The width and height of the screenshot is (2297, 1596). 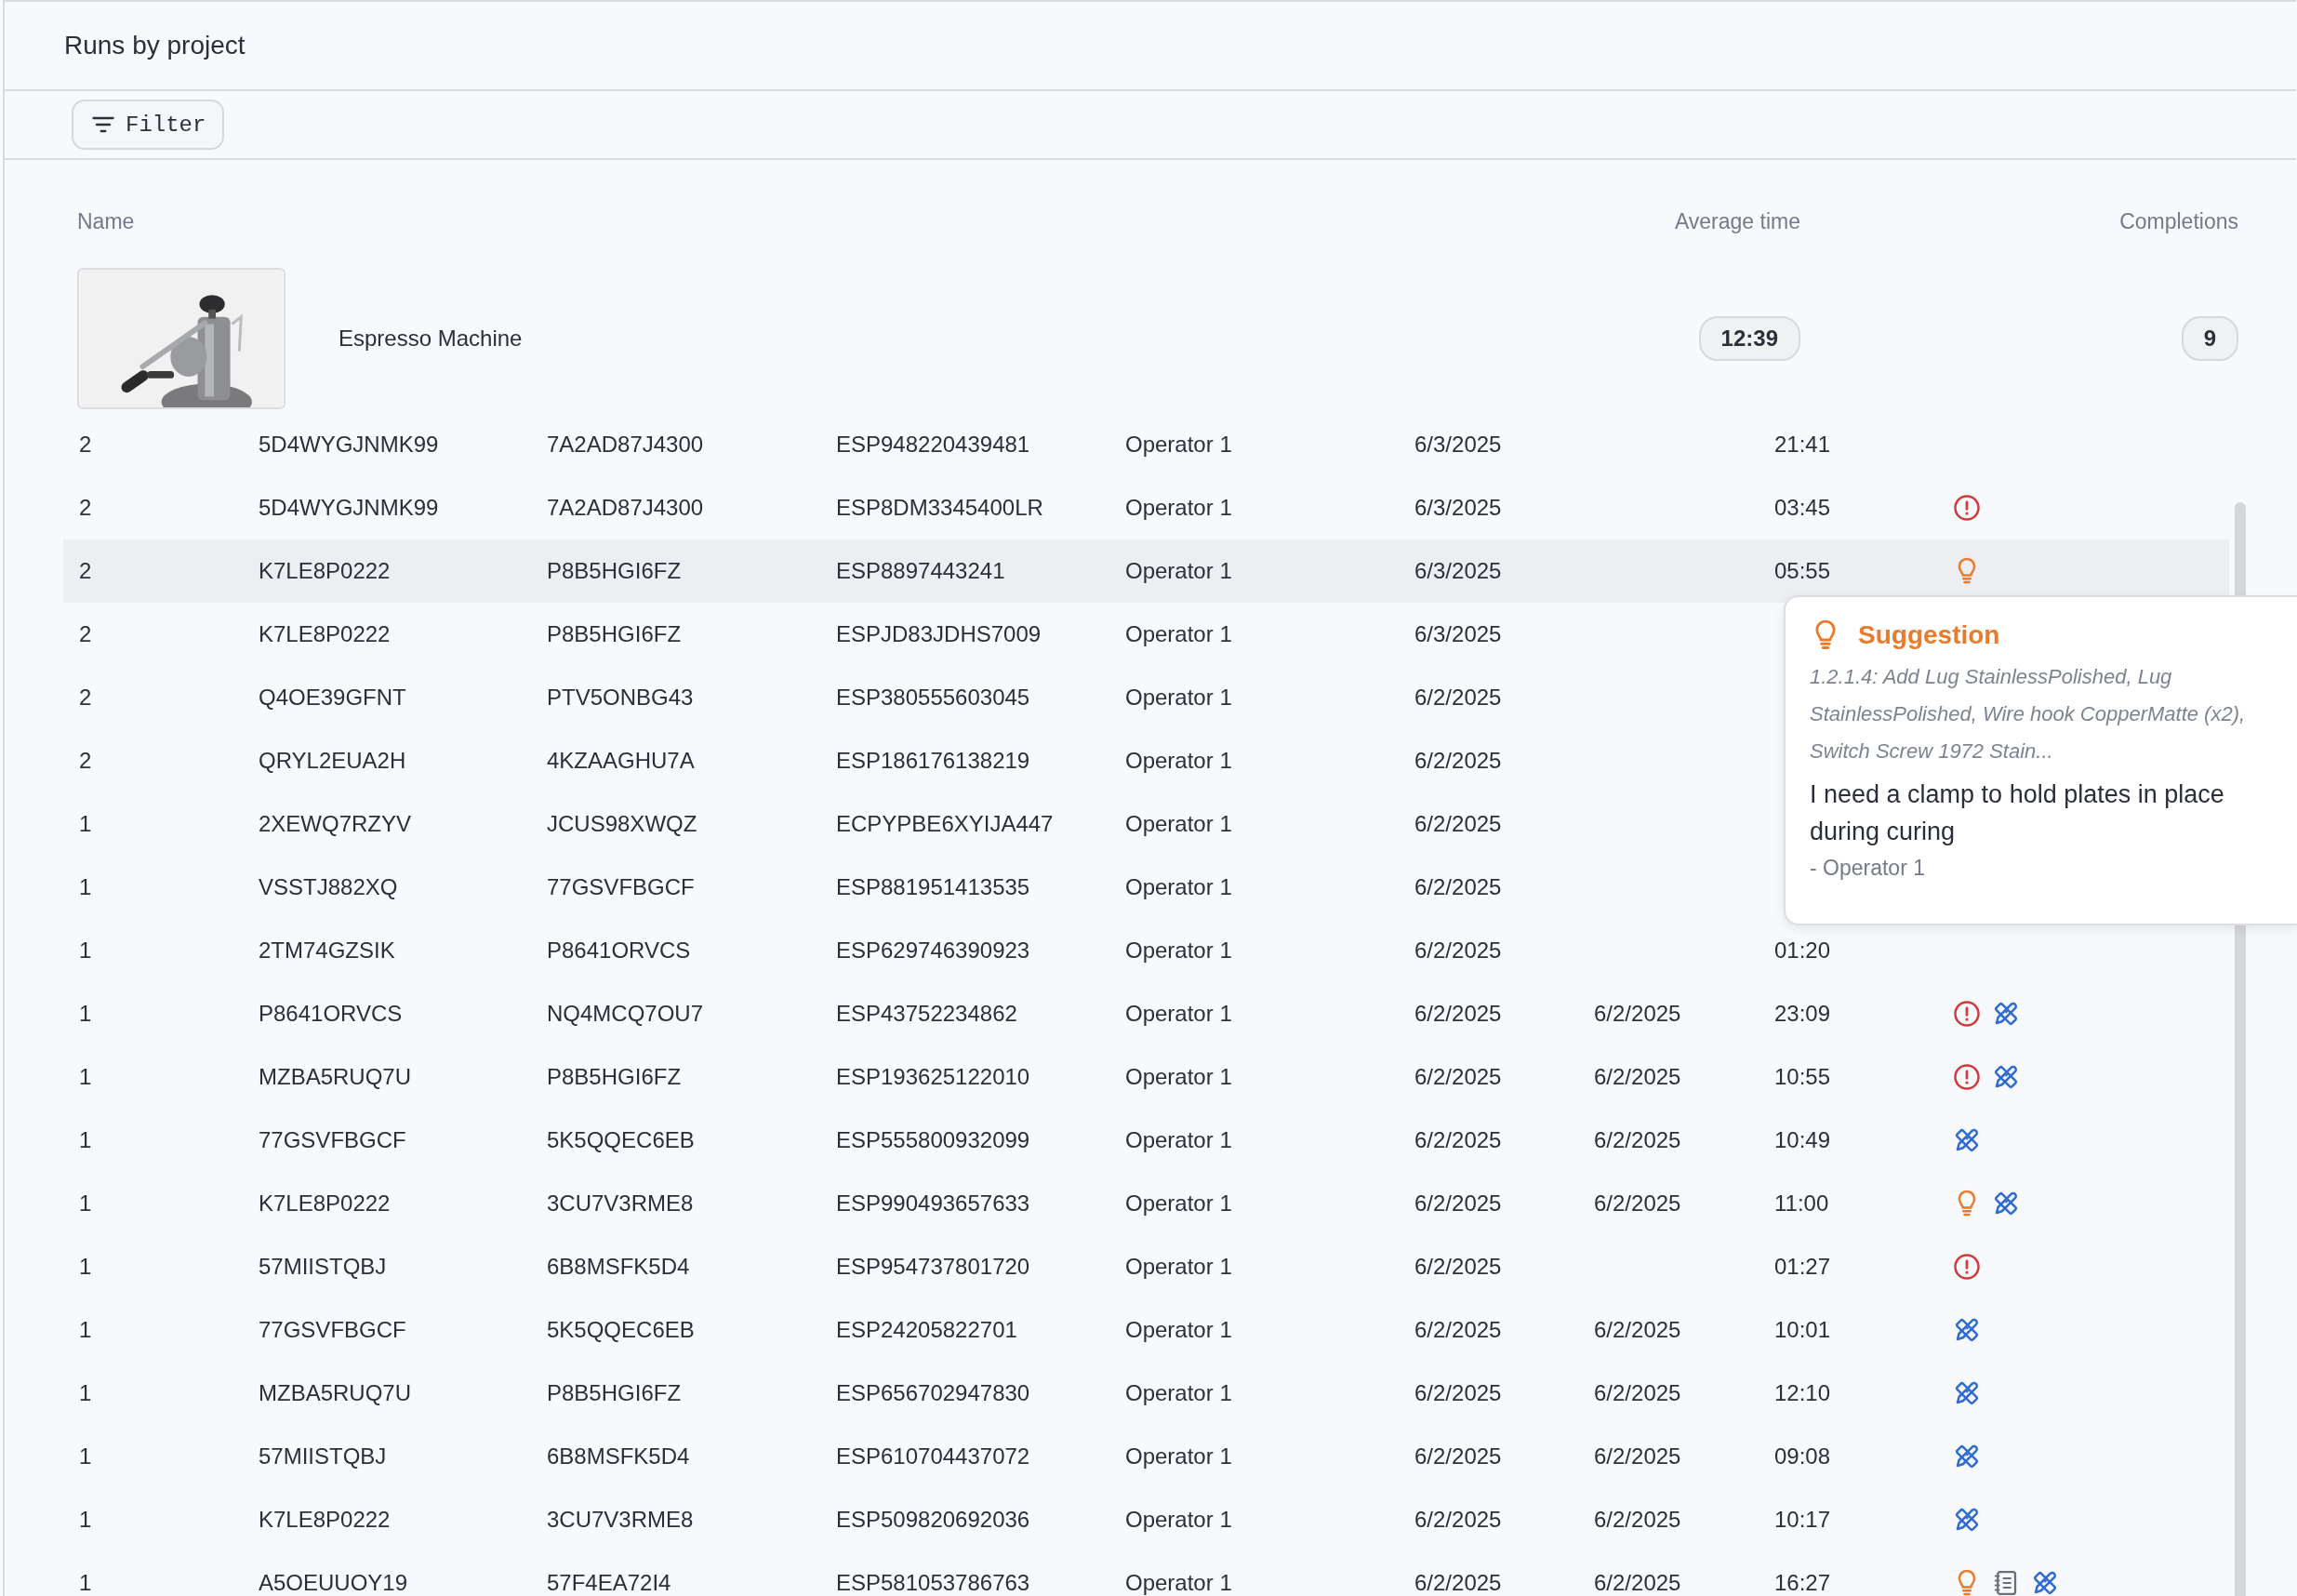 I want to click on name-header: Name, so click(x=106, y=221).